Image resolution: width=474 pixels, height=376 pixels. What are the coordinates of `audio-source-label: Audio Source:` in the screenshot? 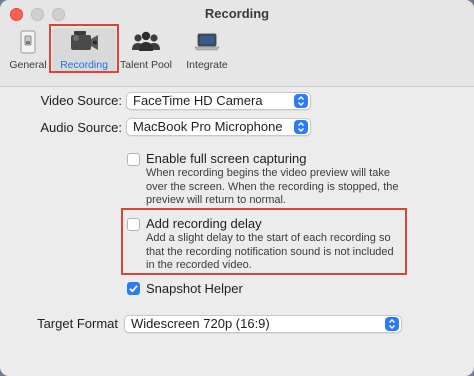 It's located at (81, 127).